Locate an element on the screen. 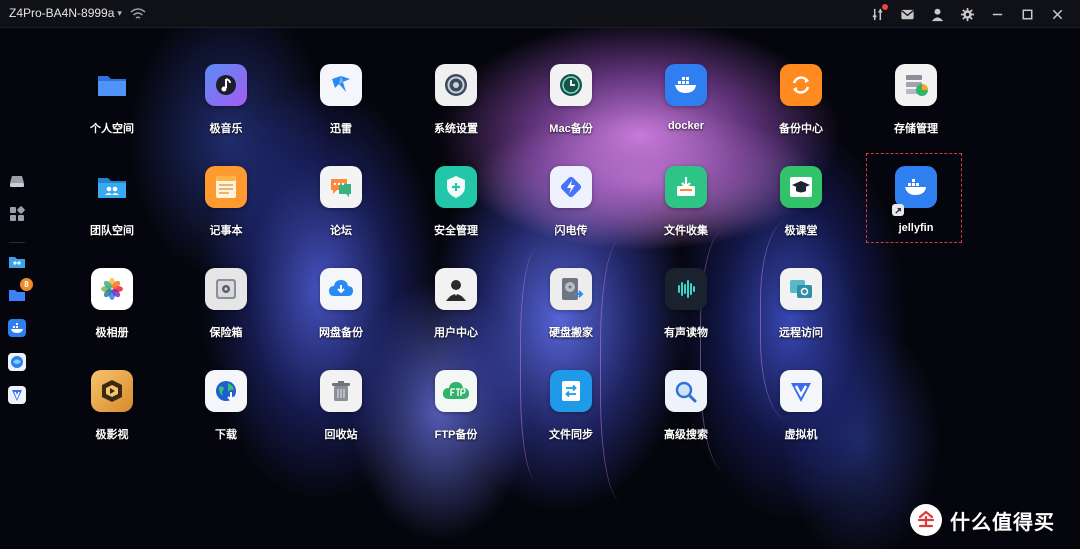 The image size is (1080, 549). remote-access-icon is located at coordinates (801, 289).